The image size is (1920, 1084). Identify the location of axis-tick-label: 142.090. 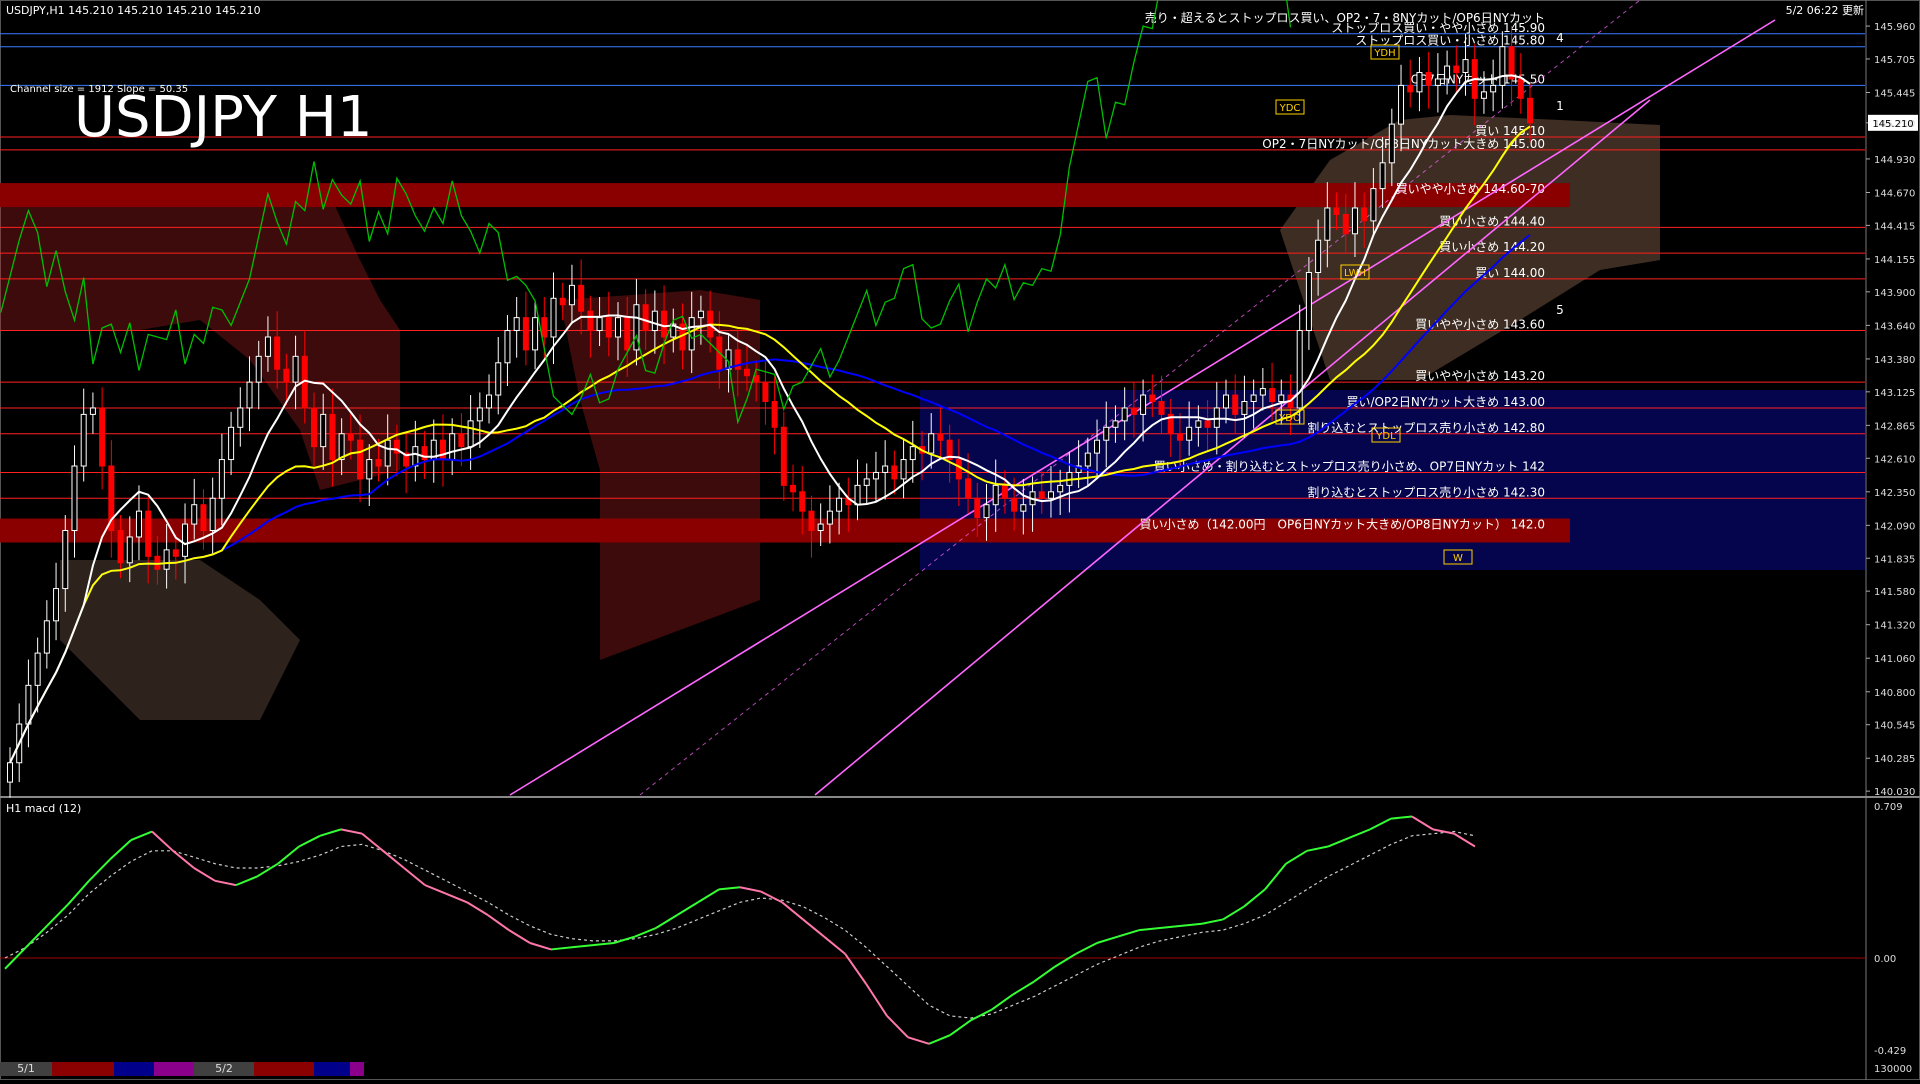
(1894, 526).